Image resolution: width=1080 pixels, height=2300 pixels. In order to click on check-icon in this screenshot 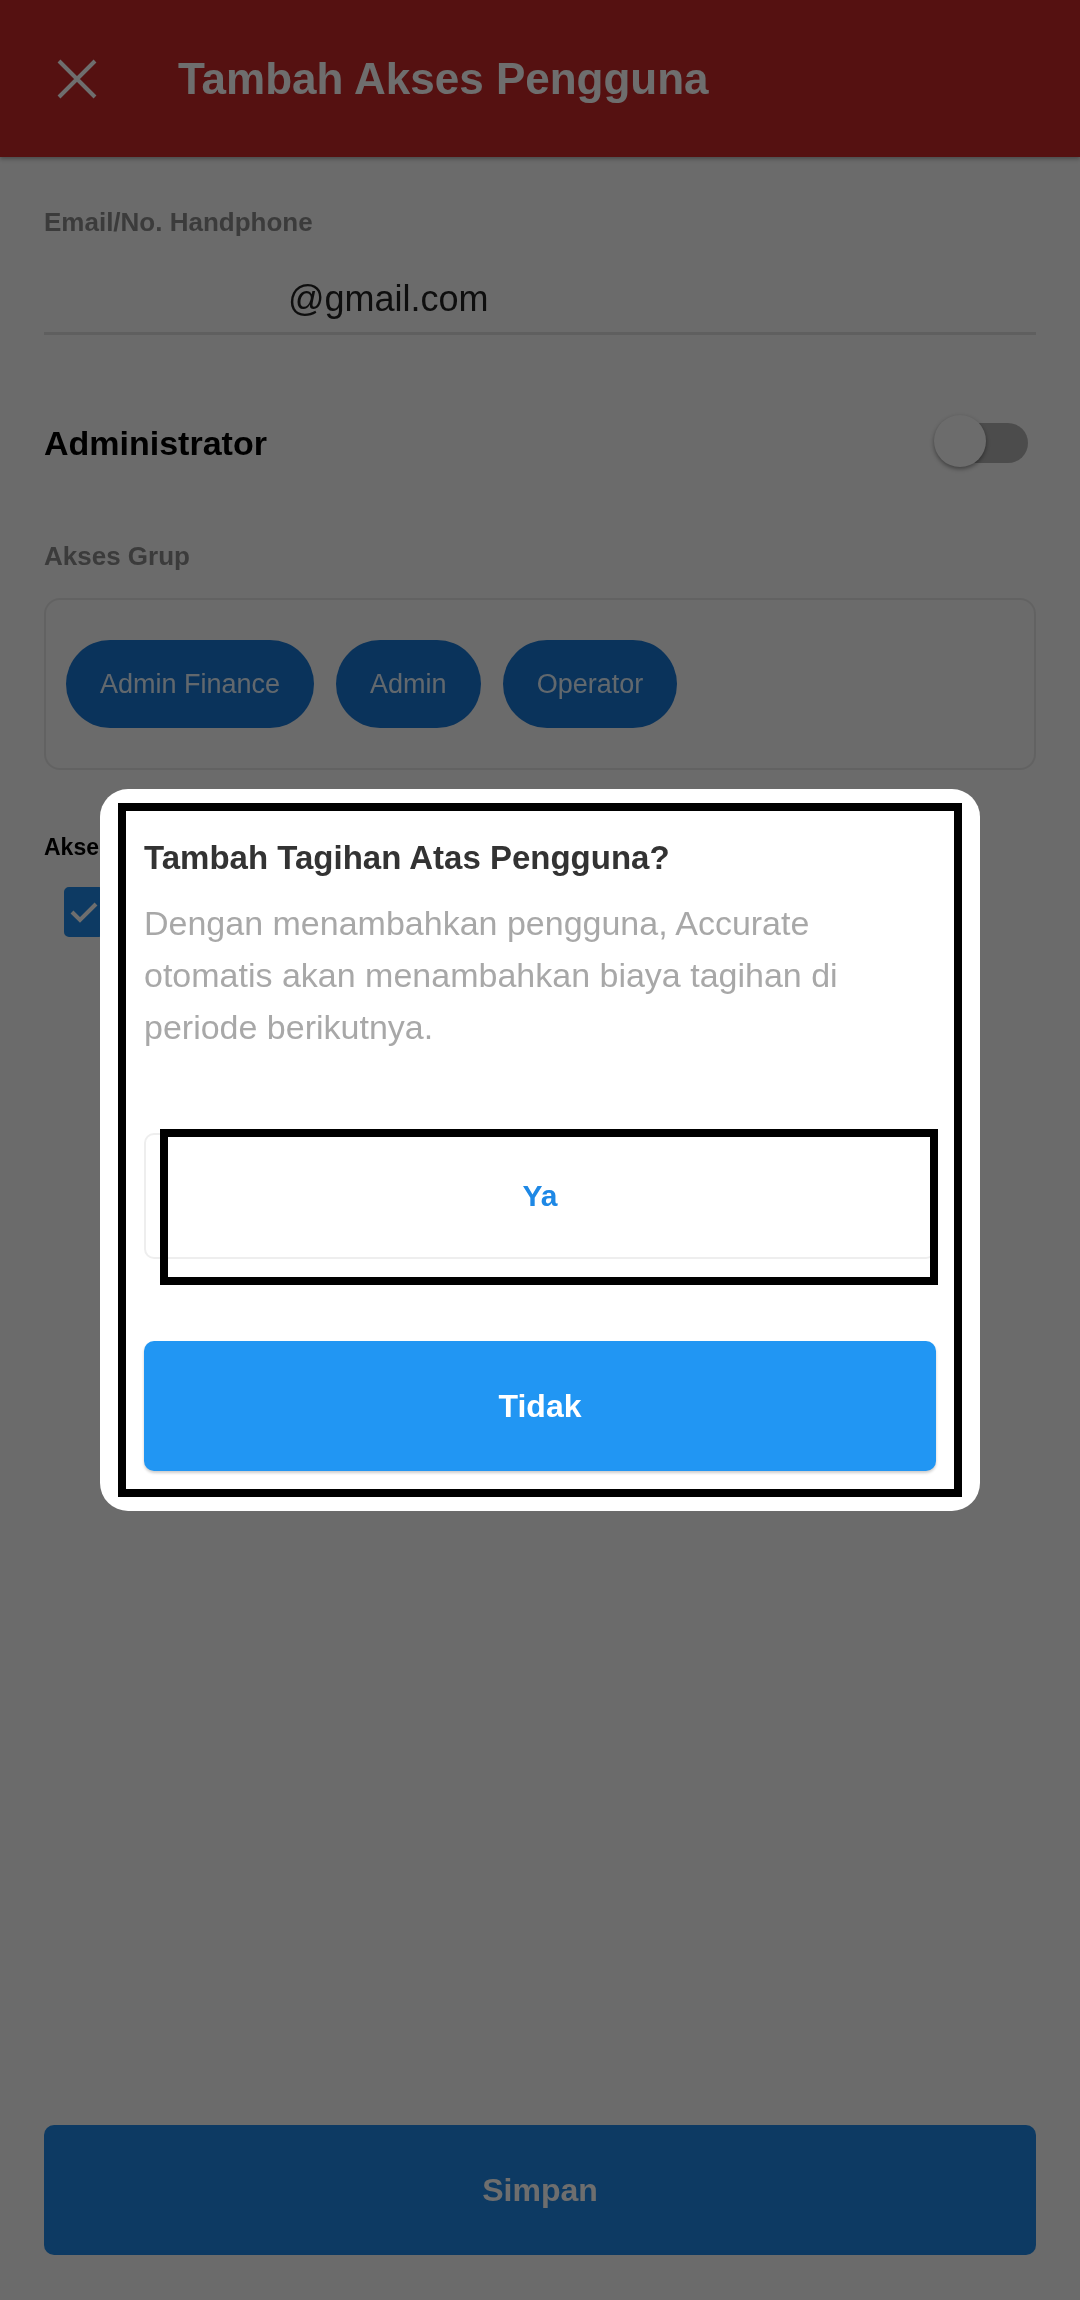, I will do `click(84, 912)`.